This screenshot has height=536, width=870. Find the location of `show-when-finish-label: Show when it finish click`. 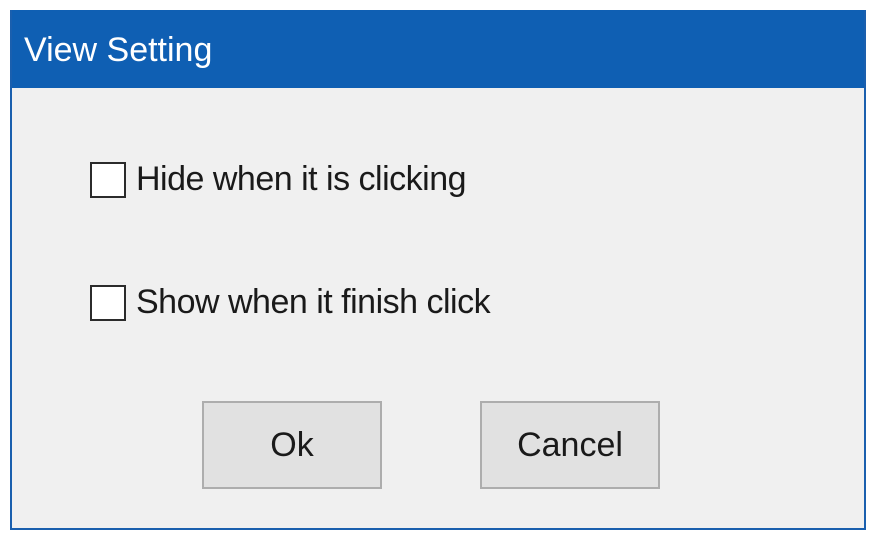

show-when-finish-label: Show when it finish click is located at coordinates (313, 302).